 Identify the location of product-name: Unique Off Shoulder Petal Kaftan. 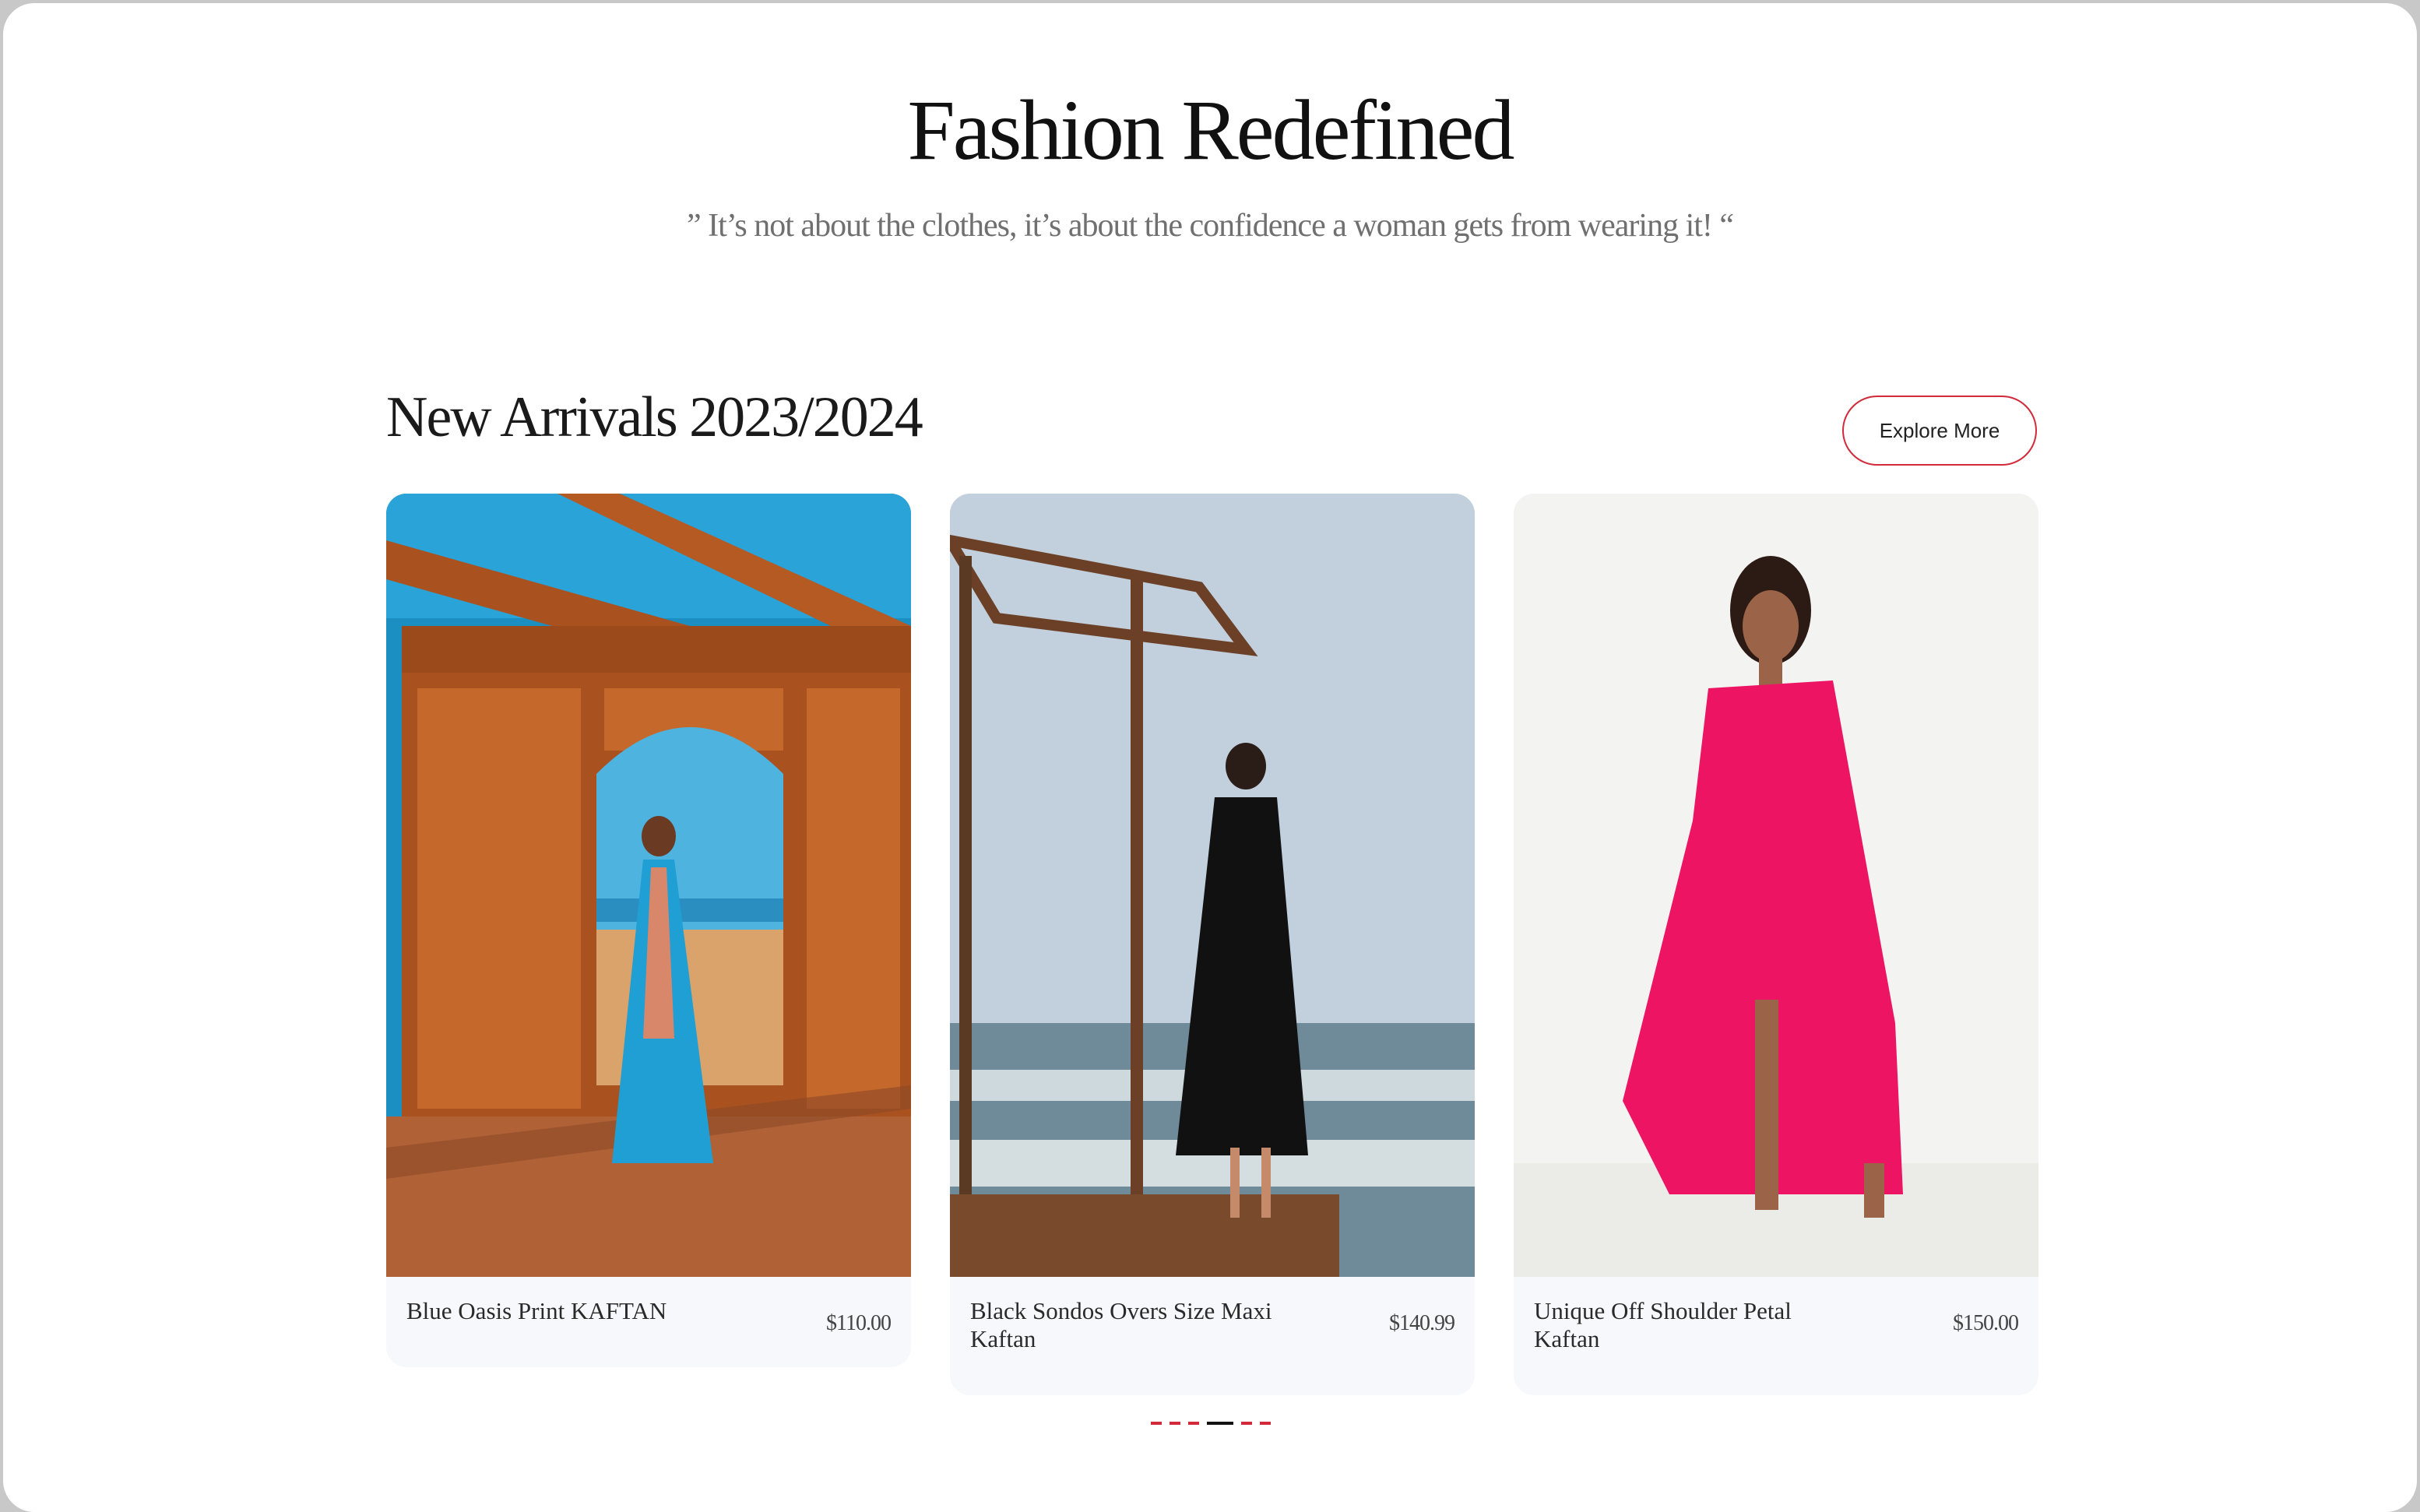
(1689, 1325).